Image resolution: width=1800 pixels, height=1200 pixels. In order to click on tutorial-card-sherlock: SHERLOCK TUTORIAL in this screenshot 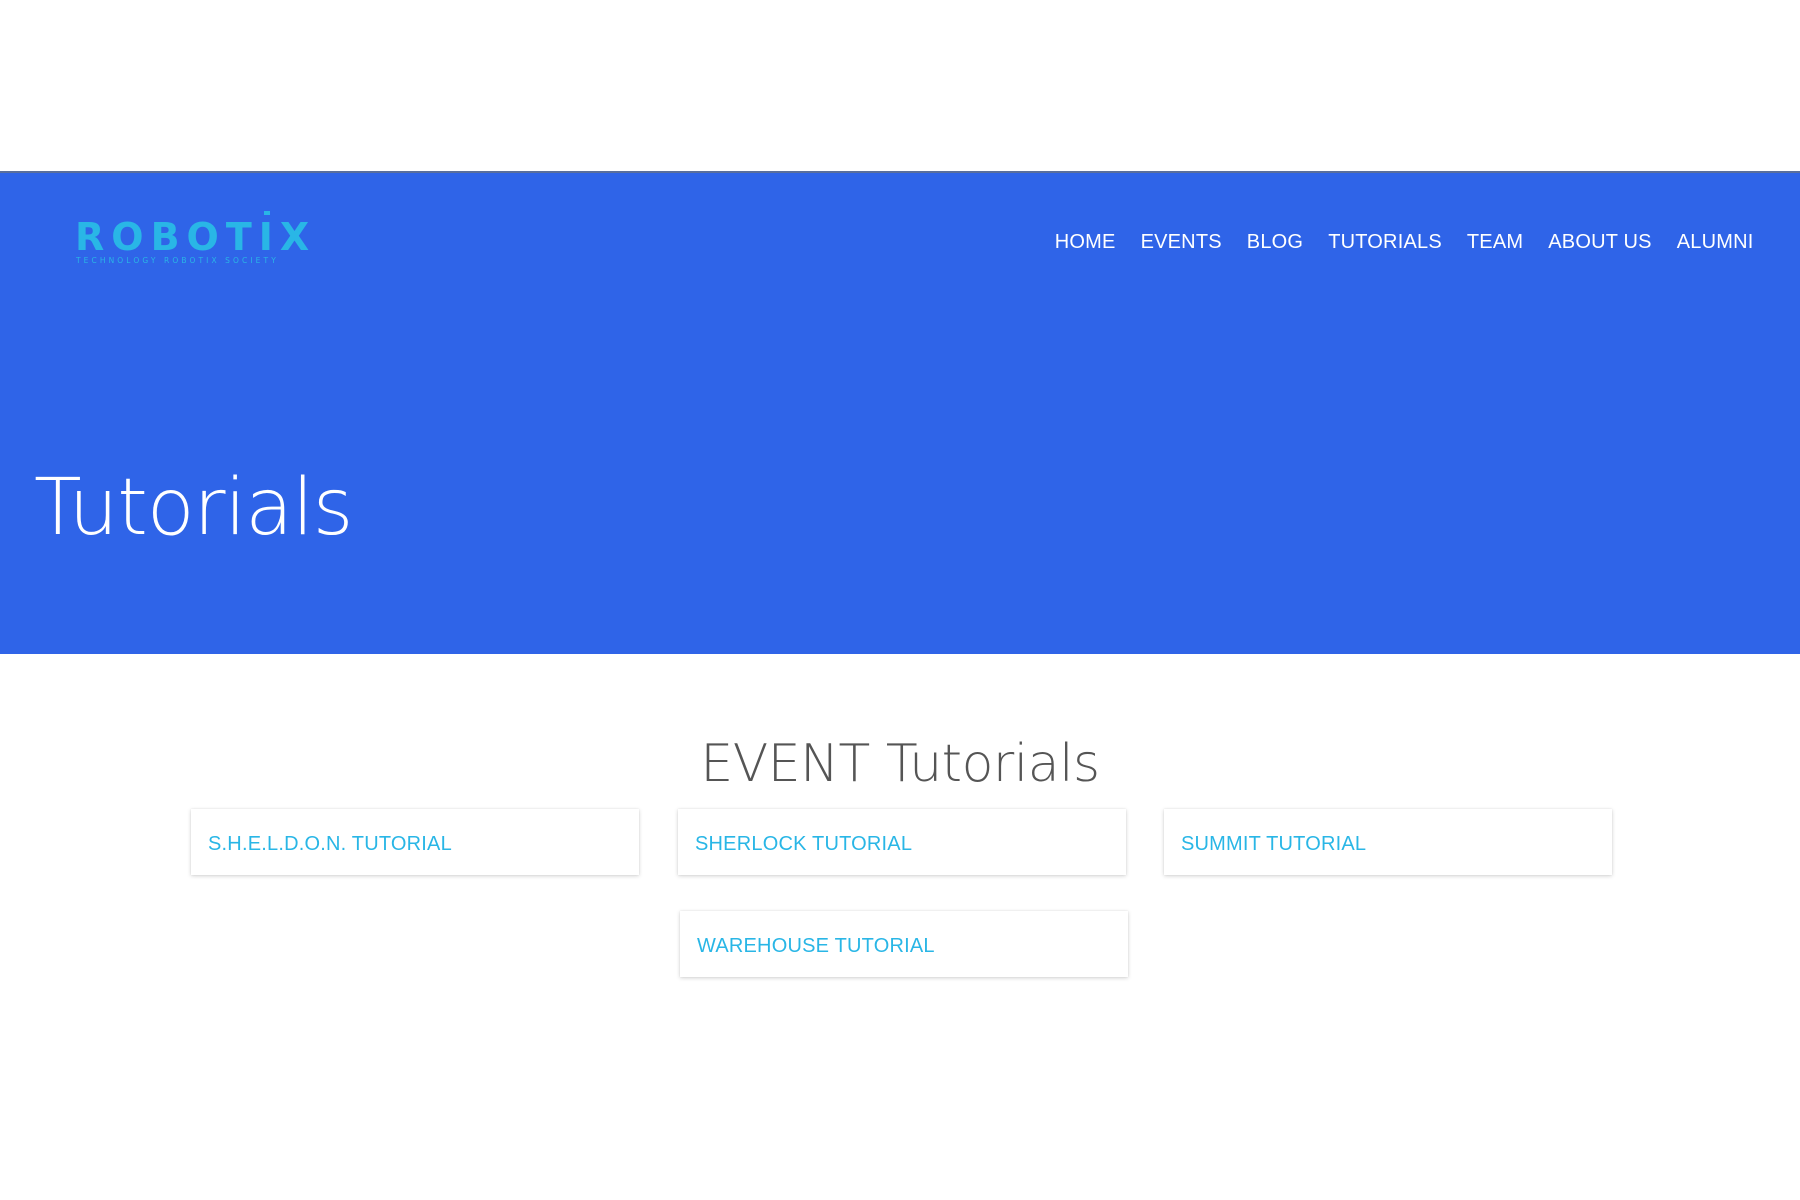, I will do `click(902, 842)`.